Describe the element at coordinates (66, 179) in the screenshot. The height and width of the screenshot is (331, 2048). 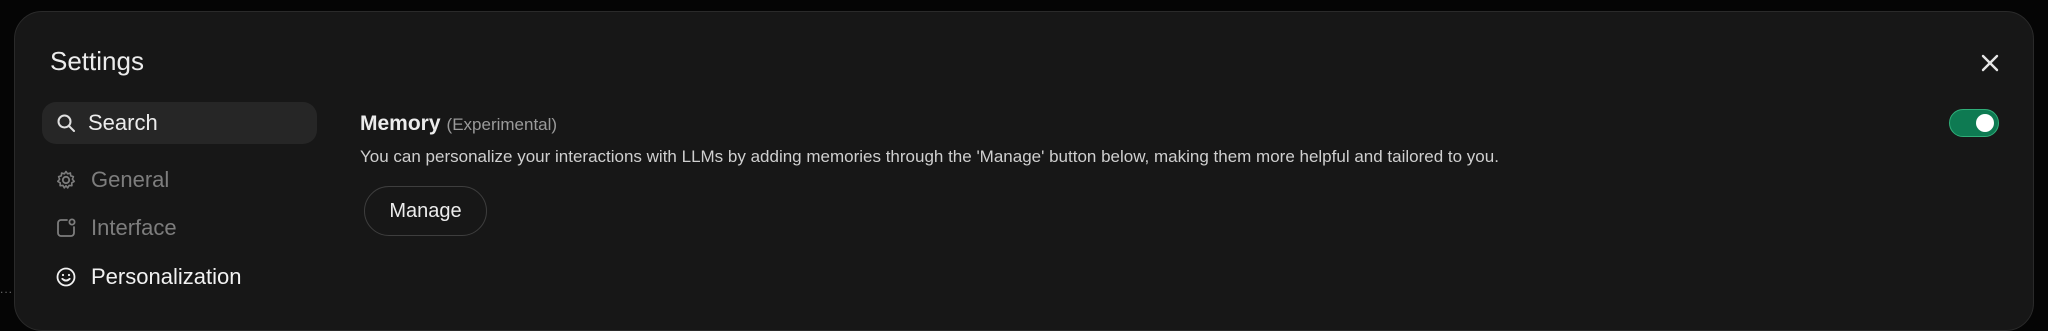
I see `gear-icon` at that location.